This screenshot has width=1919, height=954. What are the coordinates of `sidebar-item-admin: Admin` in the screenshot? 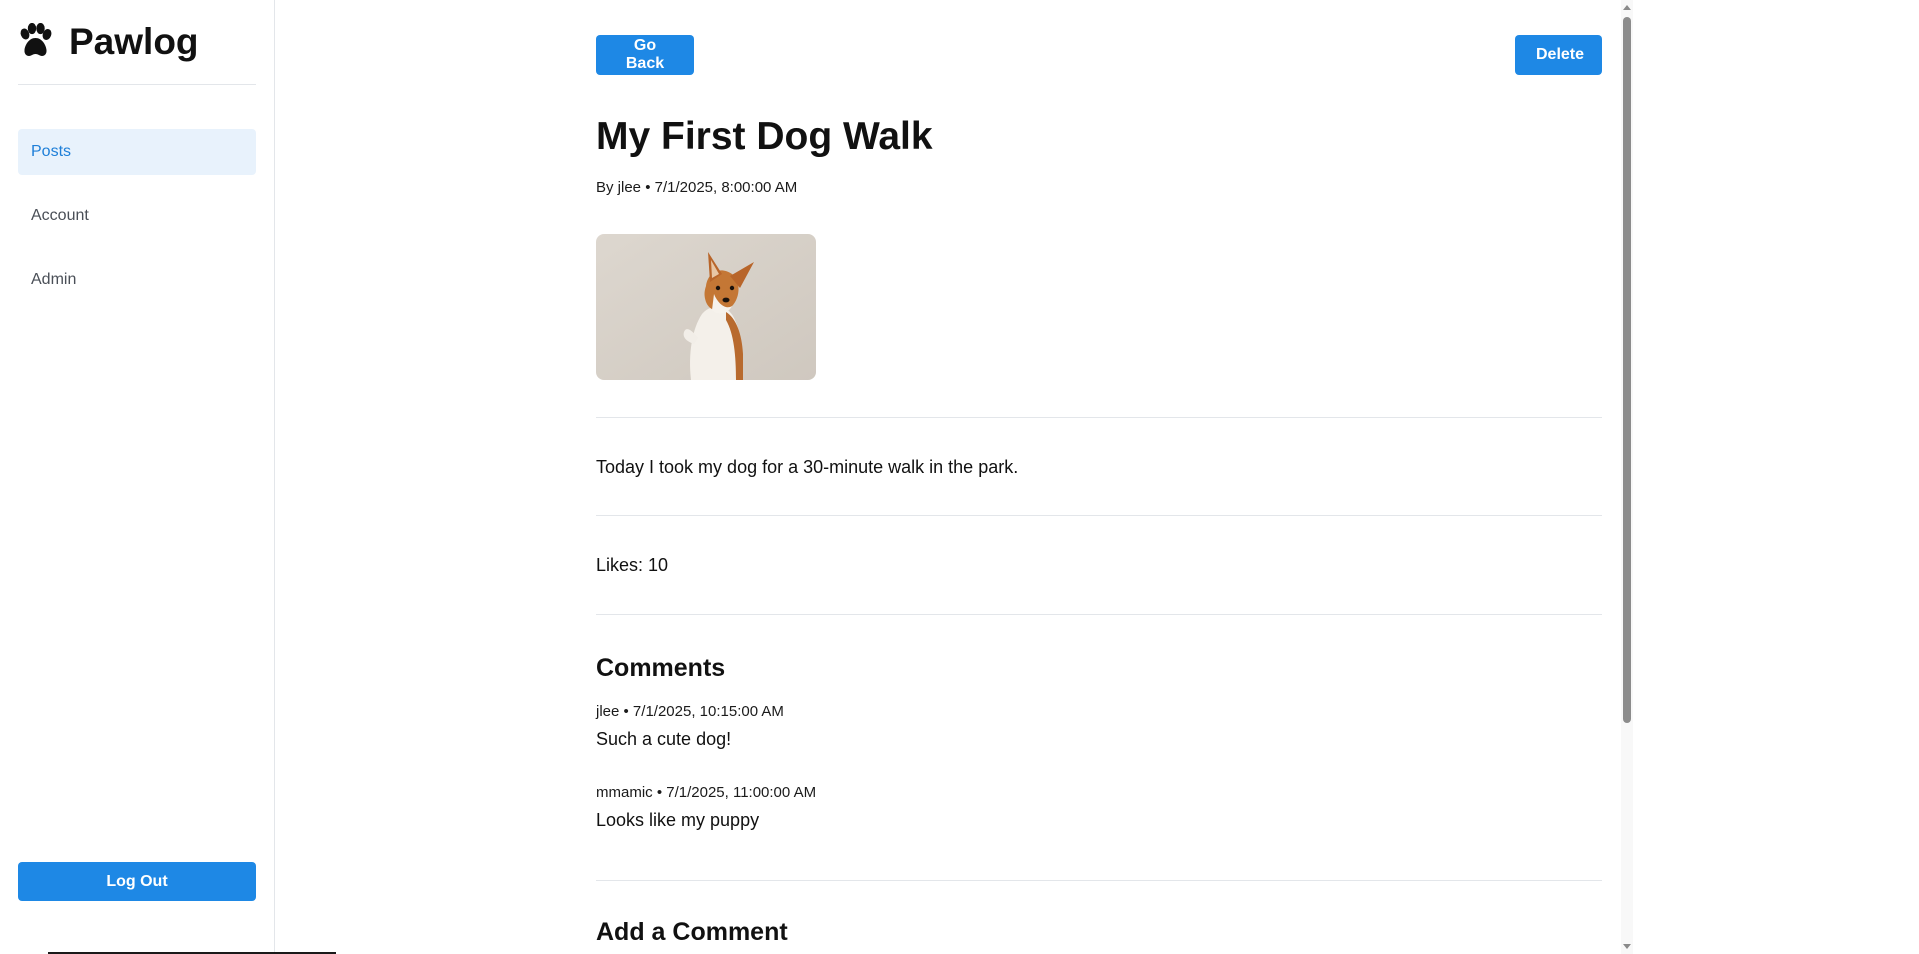 It's located at (137, 280).